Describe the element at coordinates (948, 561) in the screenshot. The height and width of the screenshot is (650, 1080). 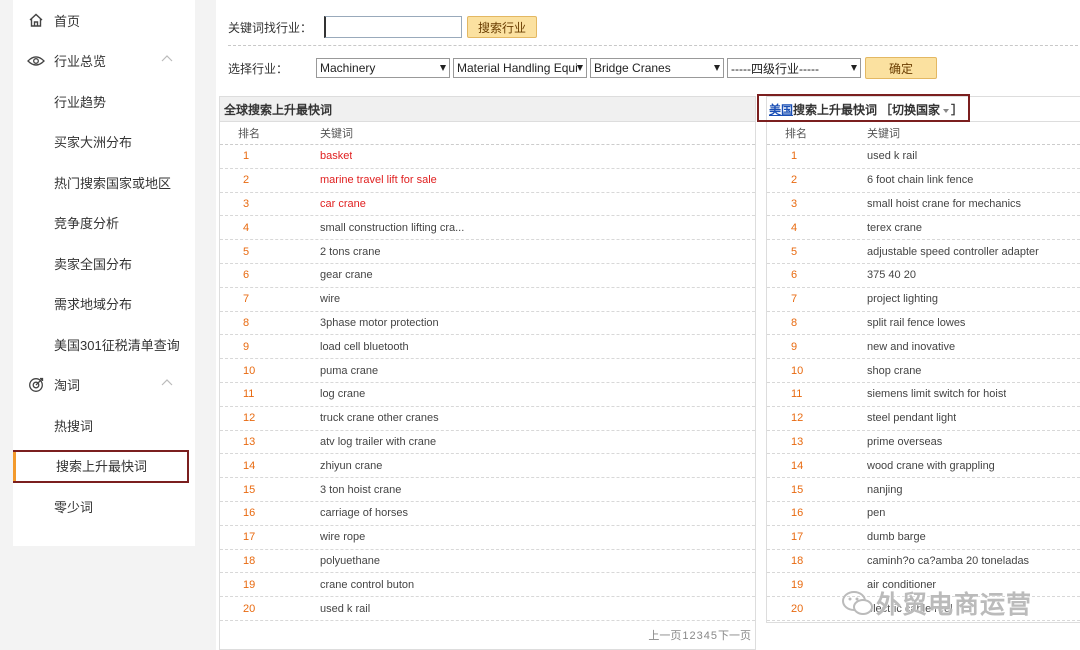
I see `keyword-link: caminh?o ca?amba 20 toneladas` at that location.